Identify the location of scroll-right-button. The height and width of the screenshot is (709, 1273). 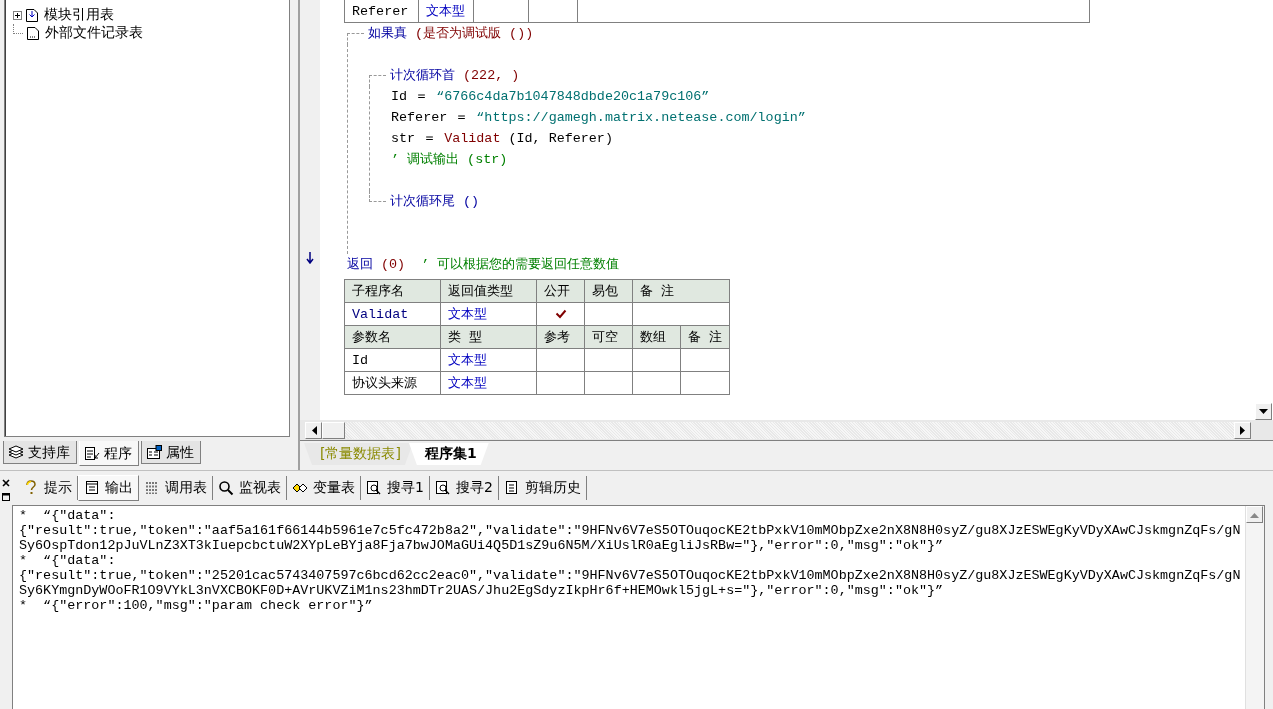
(1242, 430).